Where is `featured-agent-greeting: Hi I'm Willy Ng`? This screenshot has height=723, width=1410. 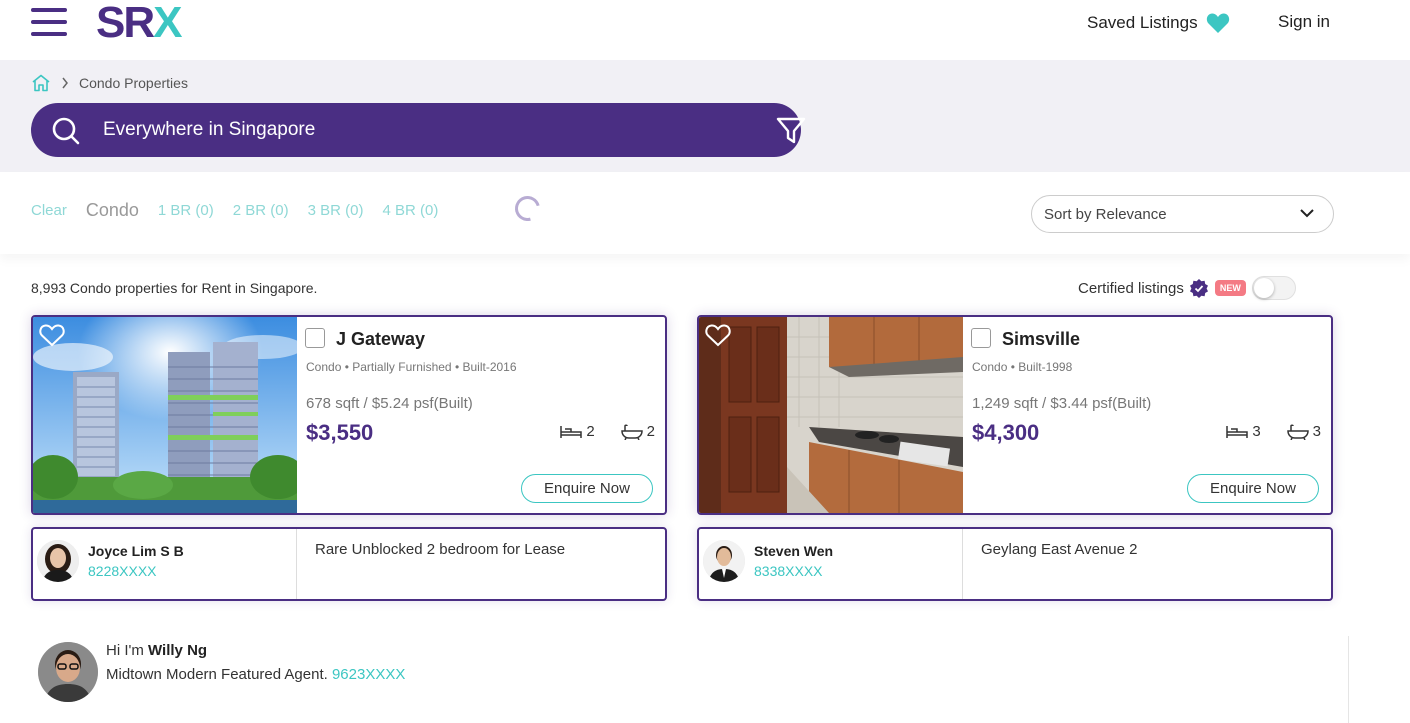
featured-agent-greeting: Hi I'm Willy Ng is located at coordinates (256, 650).